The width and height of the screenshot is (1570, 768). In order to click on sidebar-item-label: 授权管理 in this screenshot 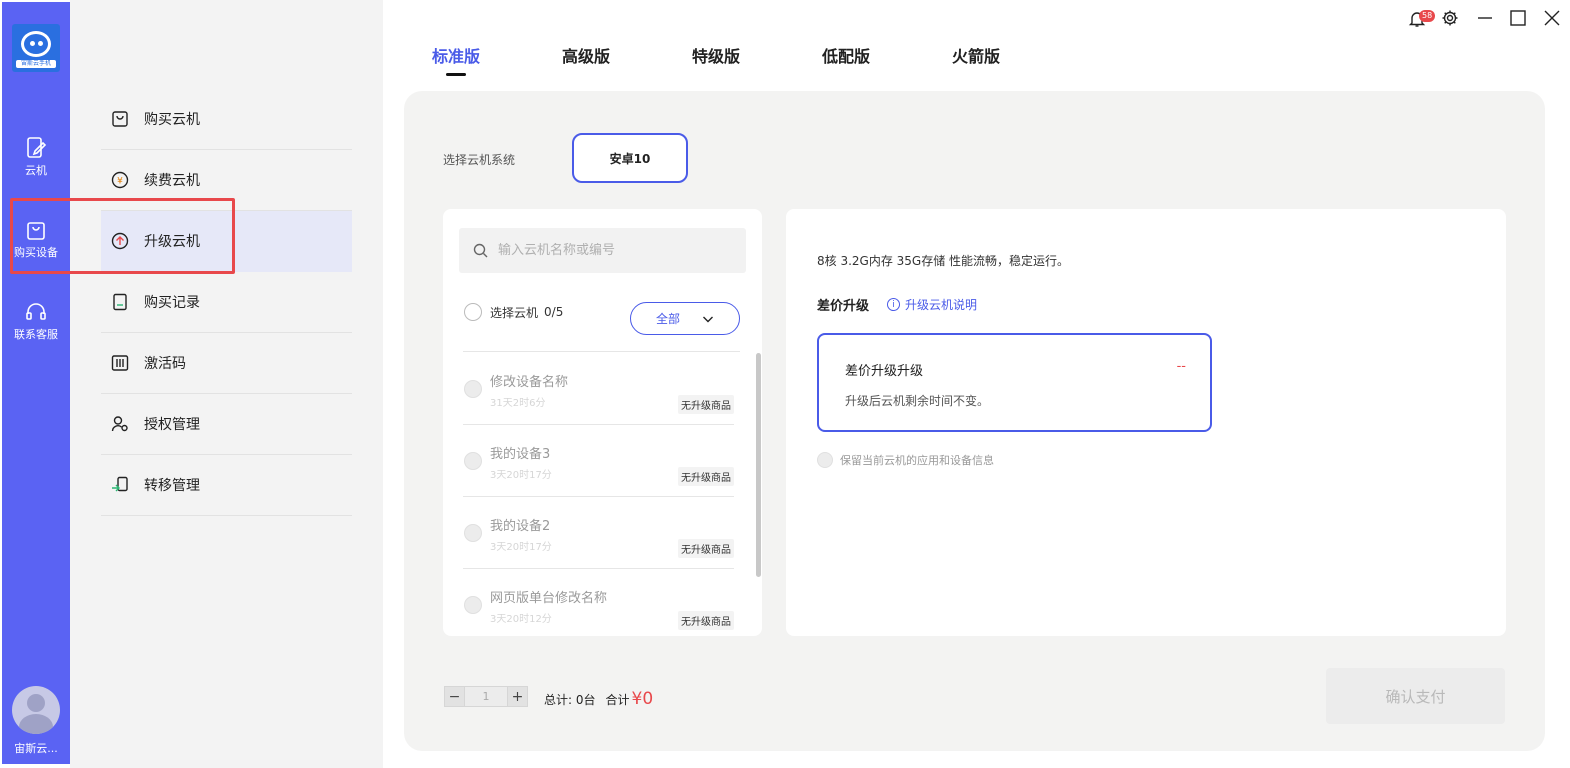, I will do `click(172, 425)`.